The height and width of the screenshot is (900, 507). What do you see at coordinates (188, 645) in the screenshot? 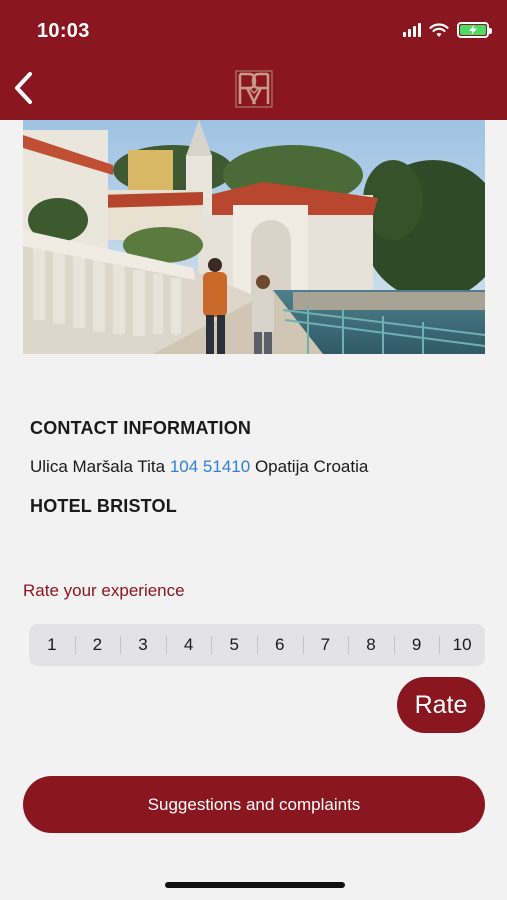
I see `rating-option-4: 4` at bounding box center [188, 645].